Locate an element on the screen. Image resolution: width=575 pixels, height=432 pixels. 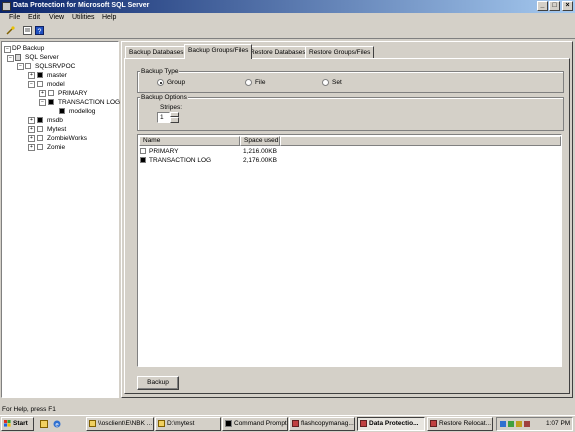
window-title: Data Protection for Microsoft SQL Server is located at coordinates (81, 5).